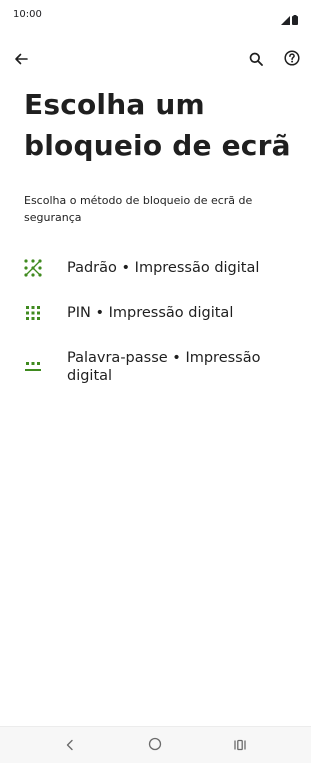 The width and height of the screenshot is (320, 763). I want to click on status-icons, so click(289, 19).